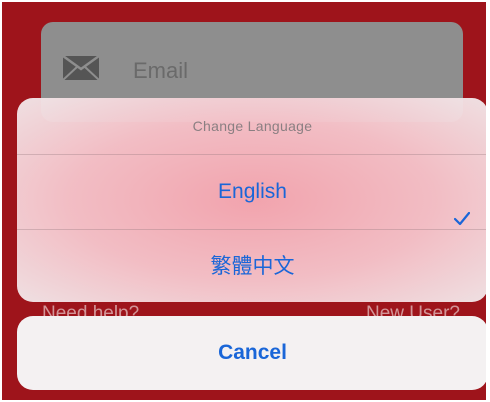  Describe the element at coordinates (81, 67) in the screenshot. I see `envelope-icon` at that location.